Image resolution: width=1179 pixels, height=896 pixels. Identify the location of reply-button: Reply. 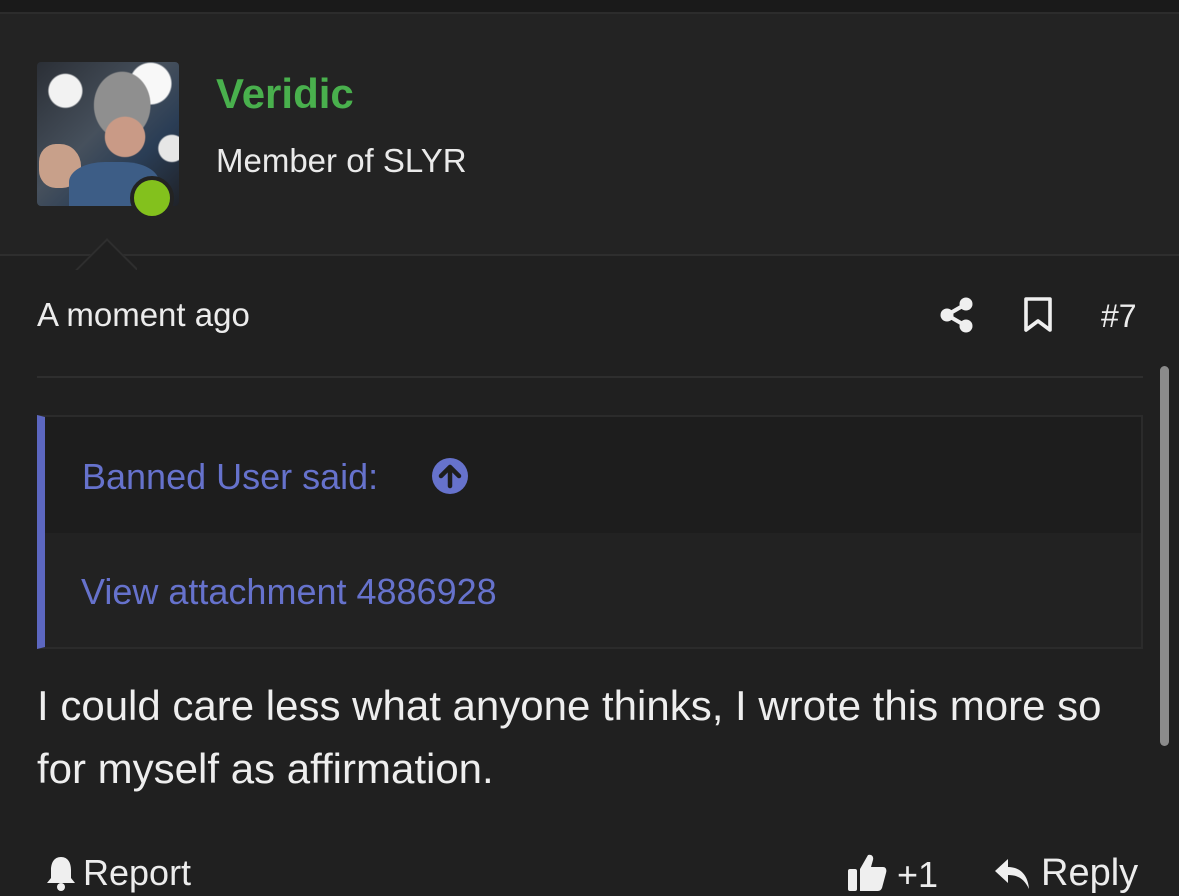
(1065, 873).